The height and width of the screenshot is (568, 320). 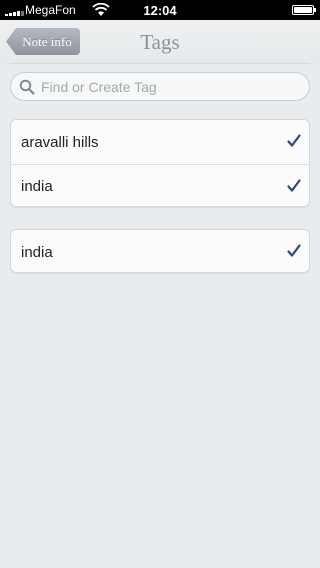 What do you see at coordinates (175, 86) in the screenshot?
I see `search-input` at bounding box center [175, 86].